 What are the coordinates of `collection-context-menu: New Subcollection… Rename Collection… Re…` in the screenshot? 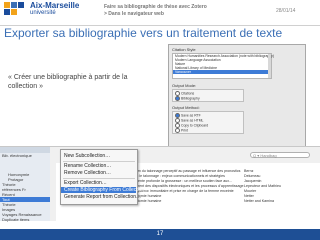 It's located at (104, 177).